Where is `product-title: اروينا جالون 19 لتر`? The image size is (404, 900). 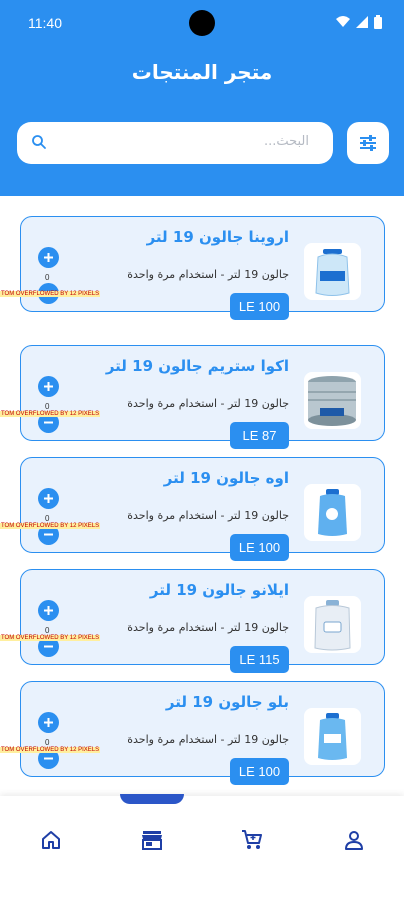
product-title: اروينا جالون 19 لتر is located at coordinates (217, 237).